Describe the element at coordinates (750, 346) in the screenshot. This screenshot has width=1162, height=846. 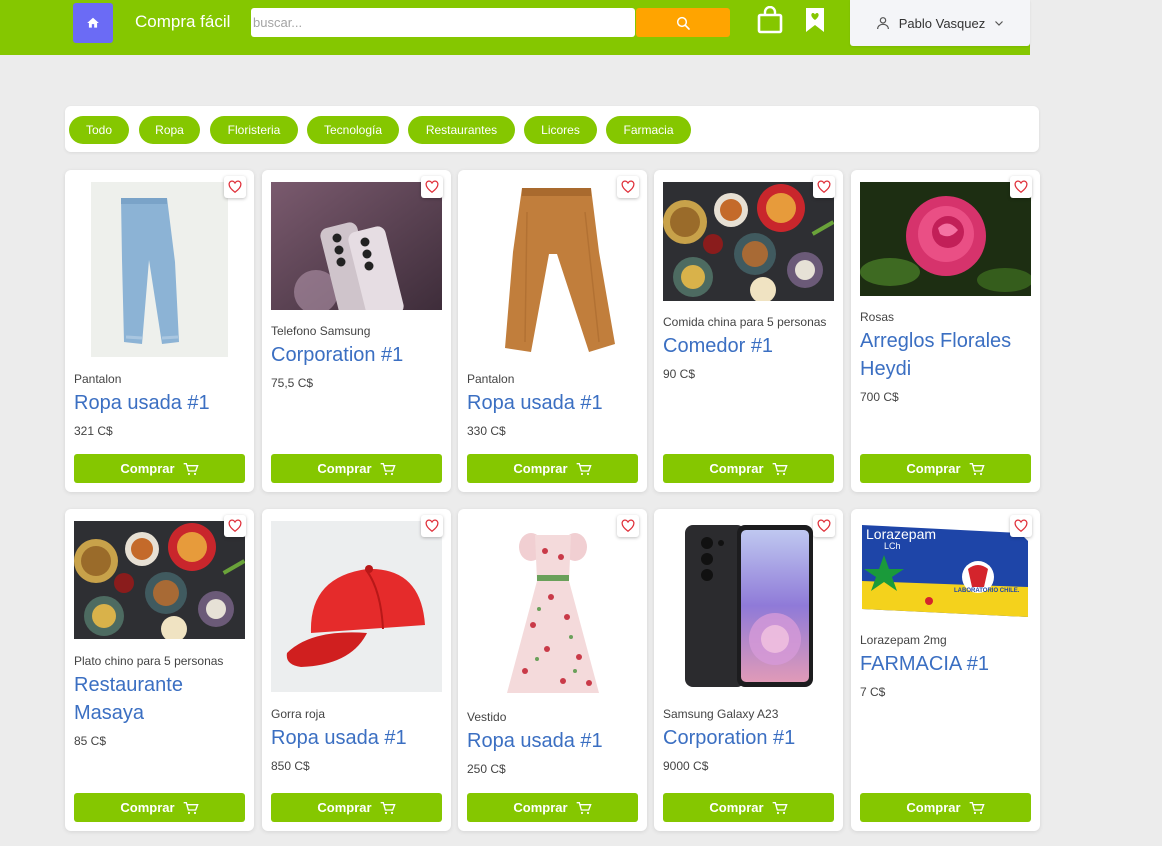
I see `store-link: Comedor #1` at that location.